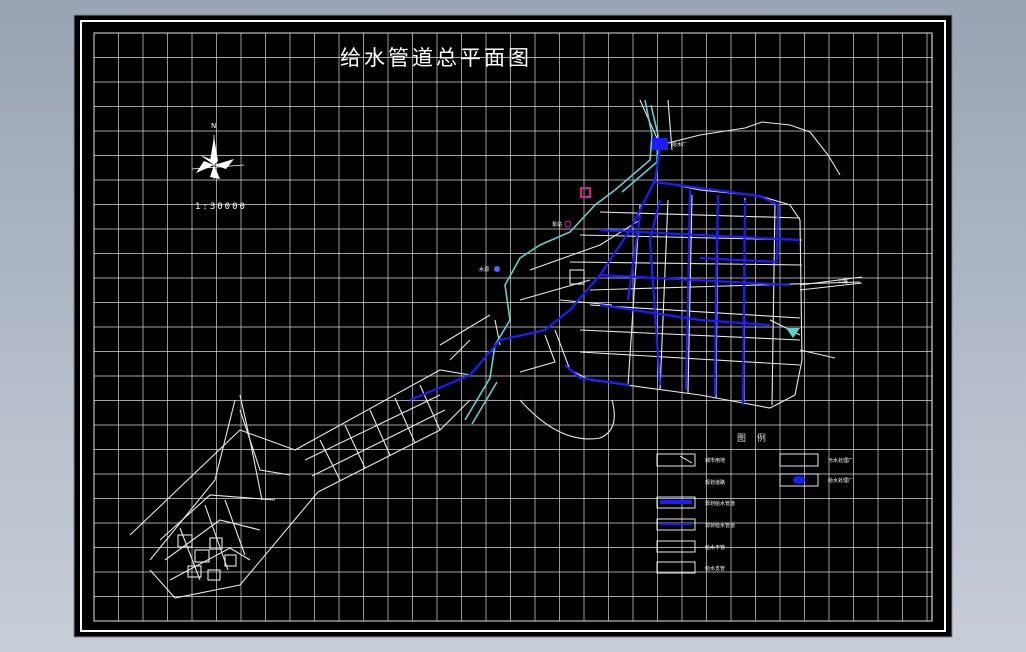  I want to click on drawing-title: 给水管道总平面图, so click(436, 58).